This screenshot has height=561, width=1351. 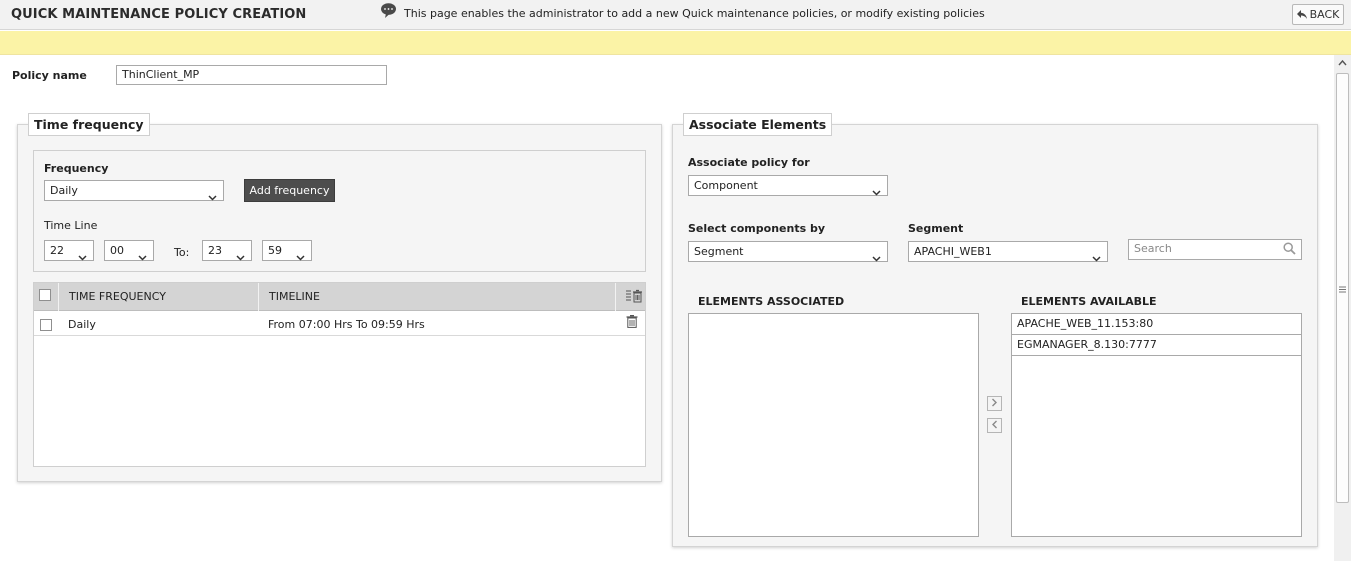 I want to click on search-icon, so click(x=1289, y=250).